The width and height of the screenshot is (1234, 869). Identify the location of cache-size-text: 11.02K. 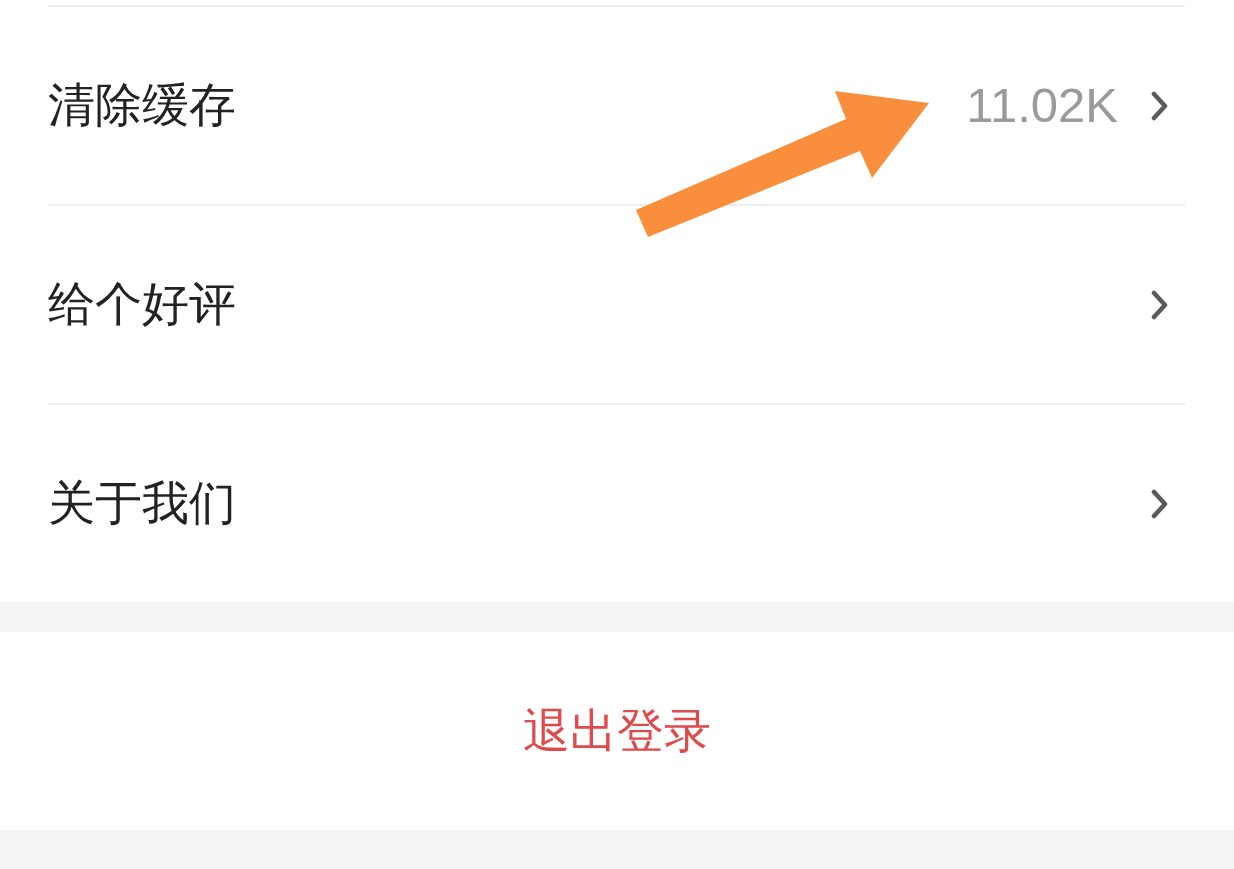
(1042, 106).